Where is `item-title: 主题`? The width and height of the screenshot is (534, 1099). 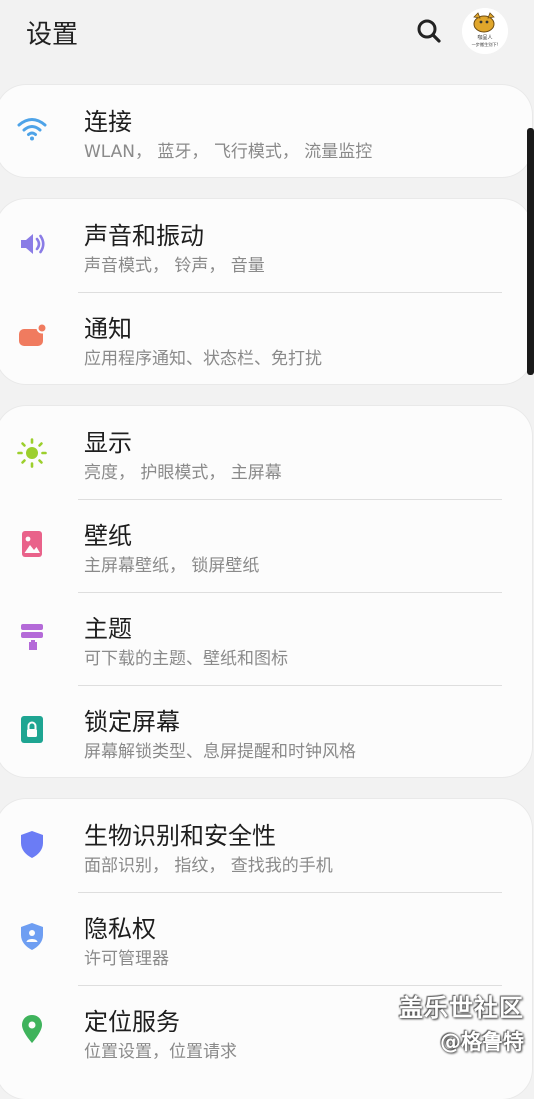 item-title: 主题 is located at coordinates (108, 629).